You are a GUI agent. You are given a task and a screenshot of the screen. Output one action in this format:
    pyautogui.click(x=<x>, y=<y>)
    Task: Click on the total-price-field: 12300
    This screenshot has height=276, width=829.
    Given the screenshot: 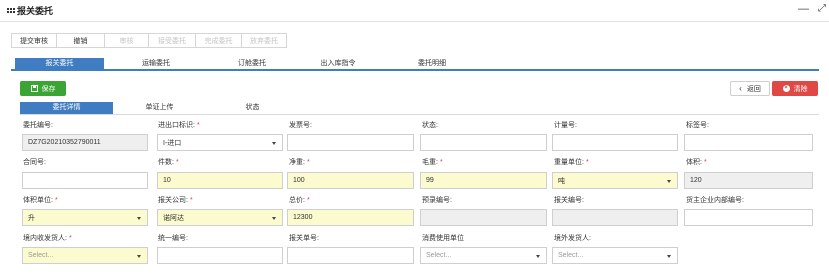 What is the action you would take?
    pyautogui.click(x=350, y=217)
    